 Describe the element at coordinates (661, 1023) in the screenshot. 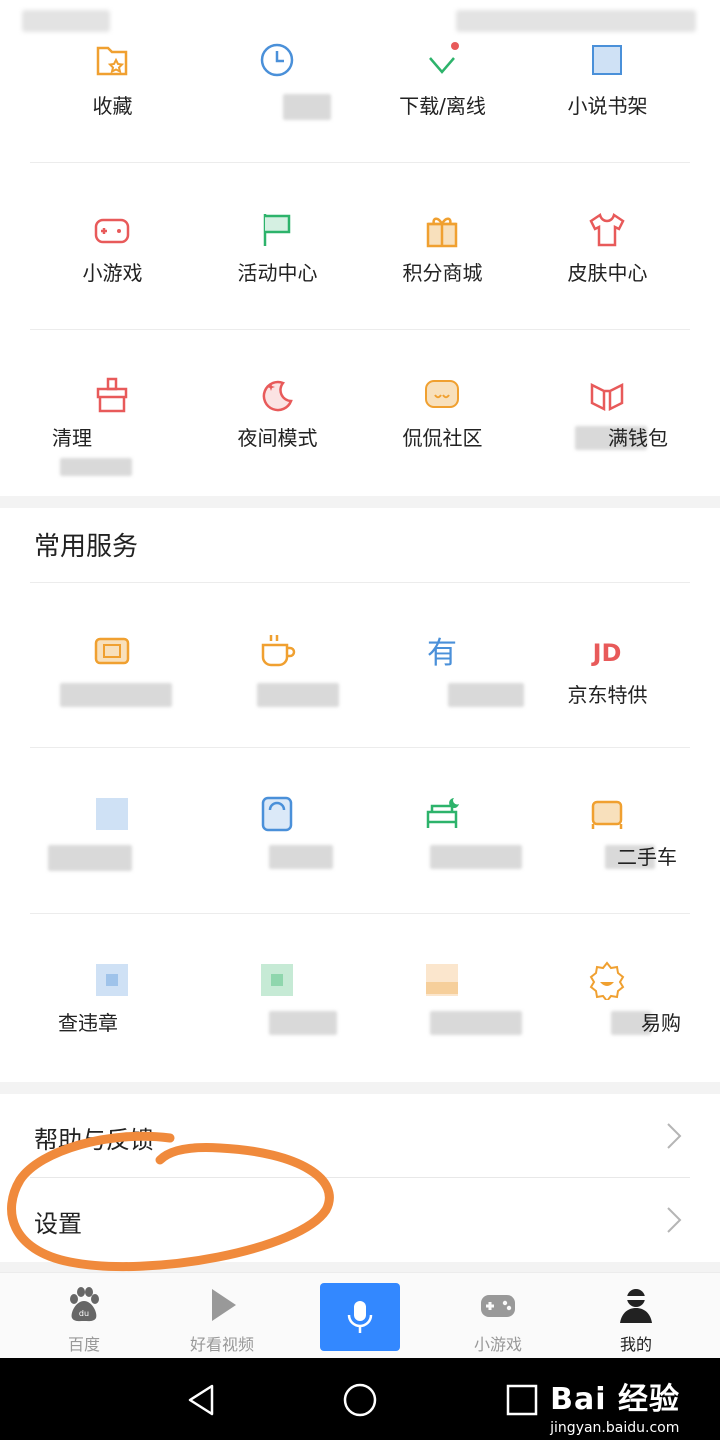

I see `service-label: 易购` at that location.